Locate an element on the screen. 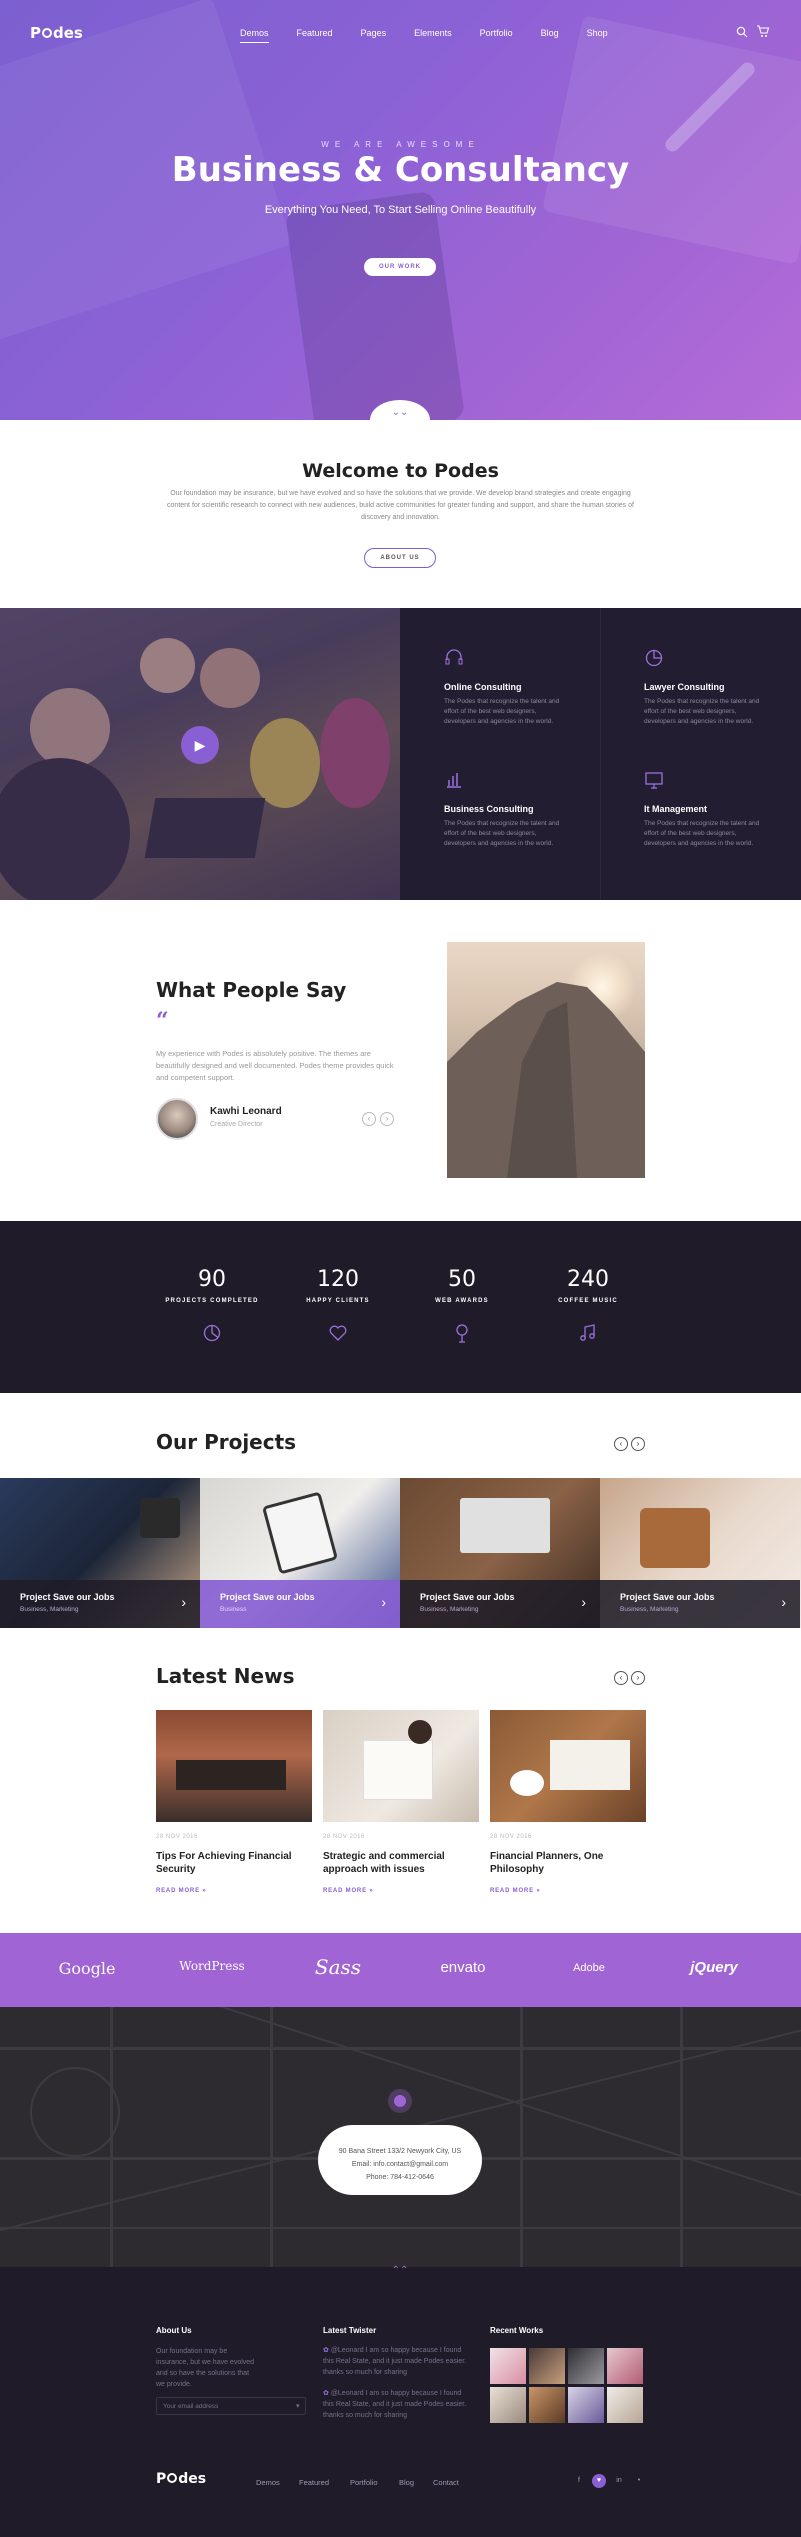 This screenshot has width=801, height=2537. team-meeting-image: ▶ is located at coordinates (200, 754).